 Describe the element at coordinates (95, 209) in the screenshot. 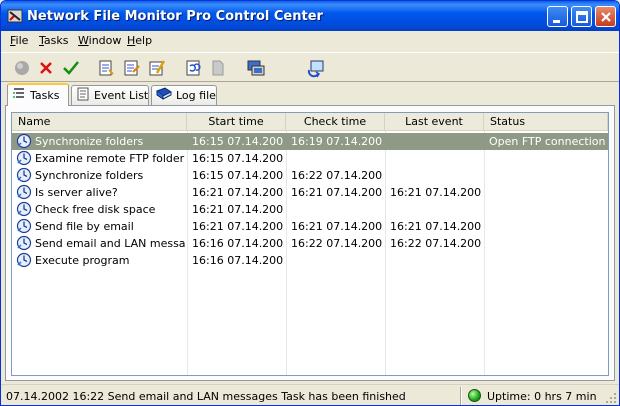

I see `task-name: Check free disk space` at that location.